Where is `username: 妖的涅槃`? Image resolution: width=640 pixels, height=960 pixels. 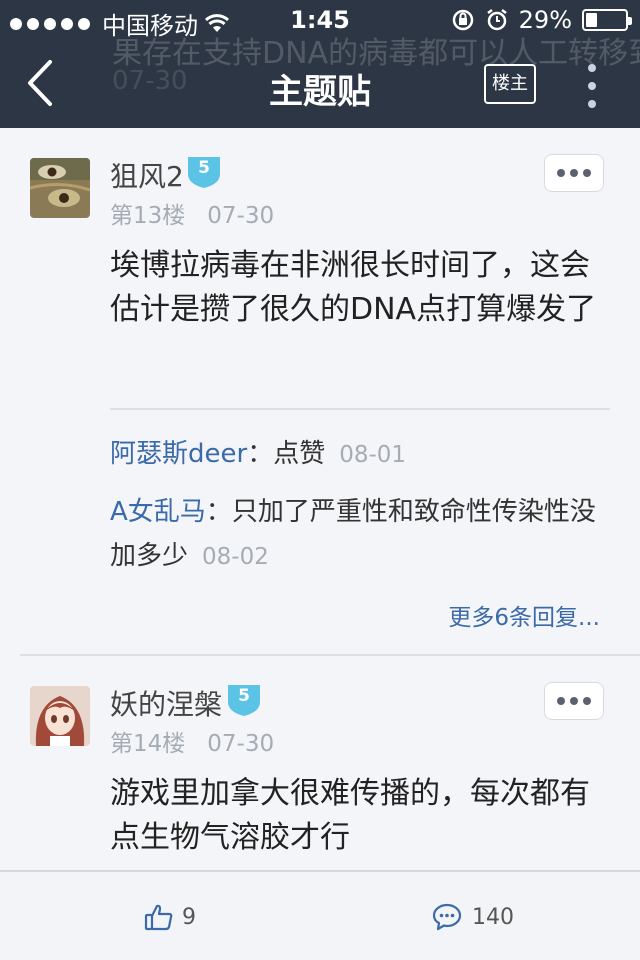 username: 妖的涅槃 is located at coordinates (166, 703).